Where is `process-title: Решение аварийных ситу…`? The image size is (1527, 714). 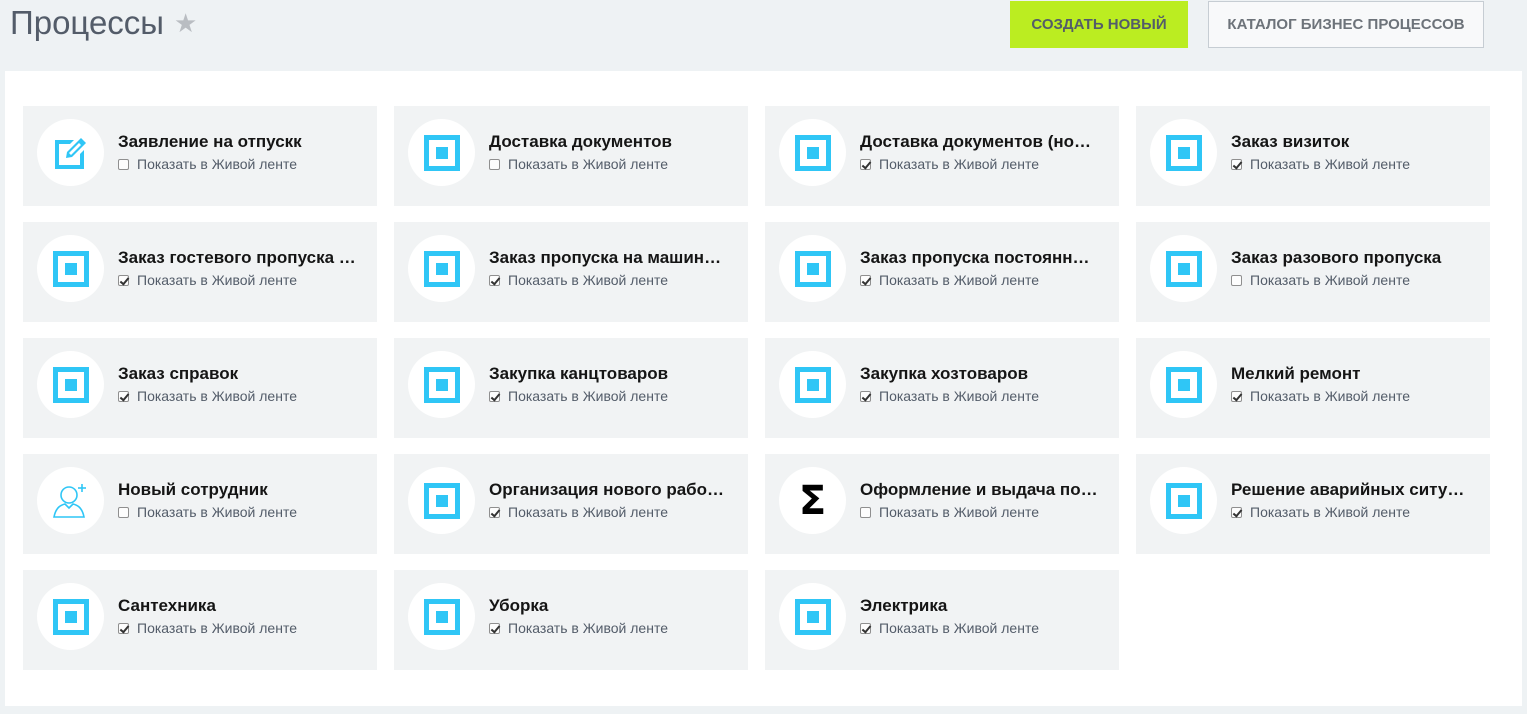
process-title: Решение аварийных ситу… is located at coordinates (1357, 490).